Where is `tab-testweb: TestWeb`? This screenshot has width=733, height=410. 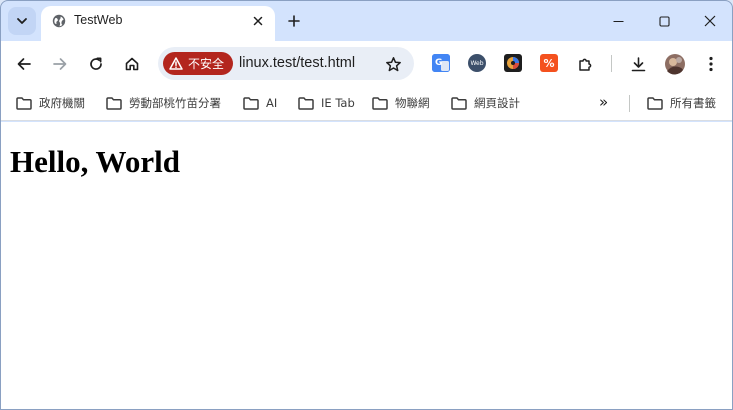
tab-testweb: TestWeb is located at coordinates (158, 23).